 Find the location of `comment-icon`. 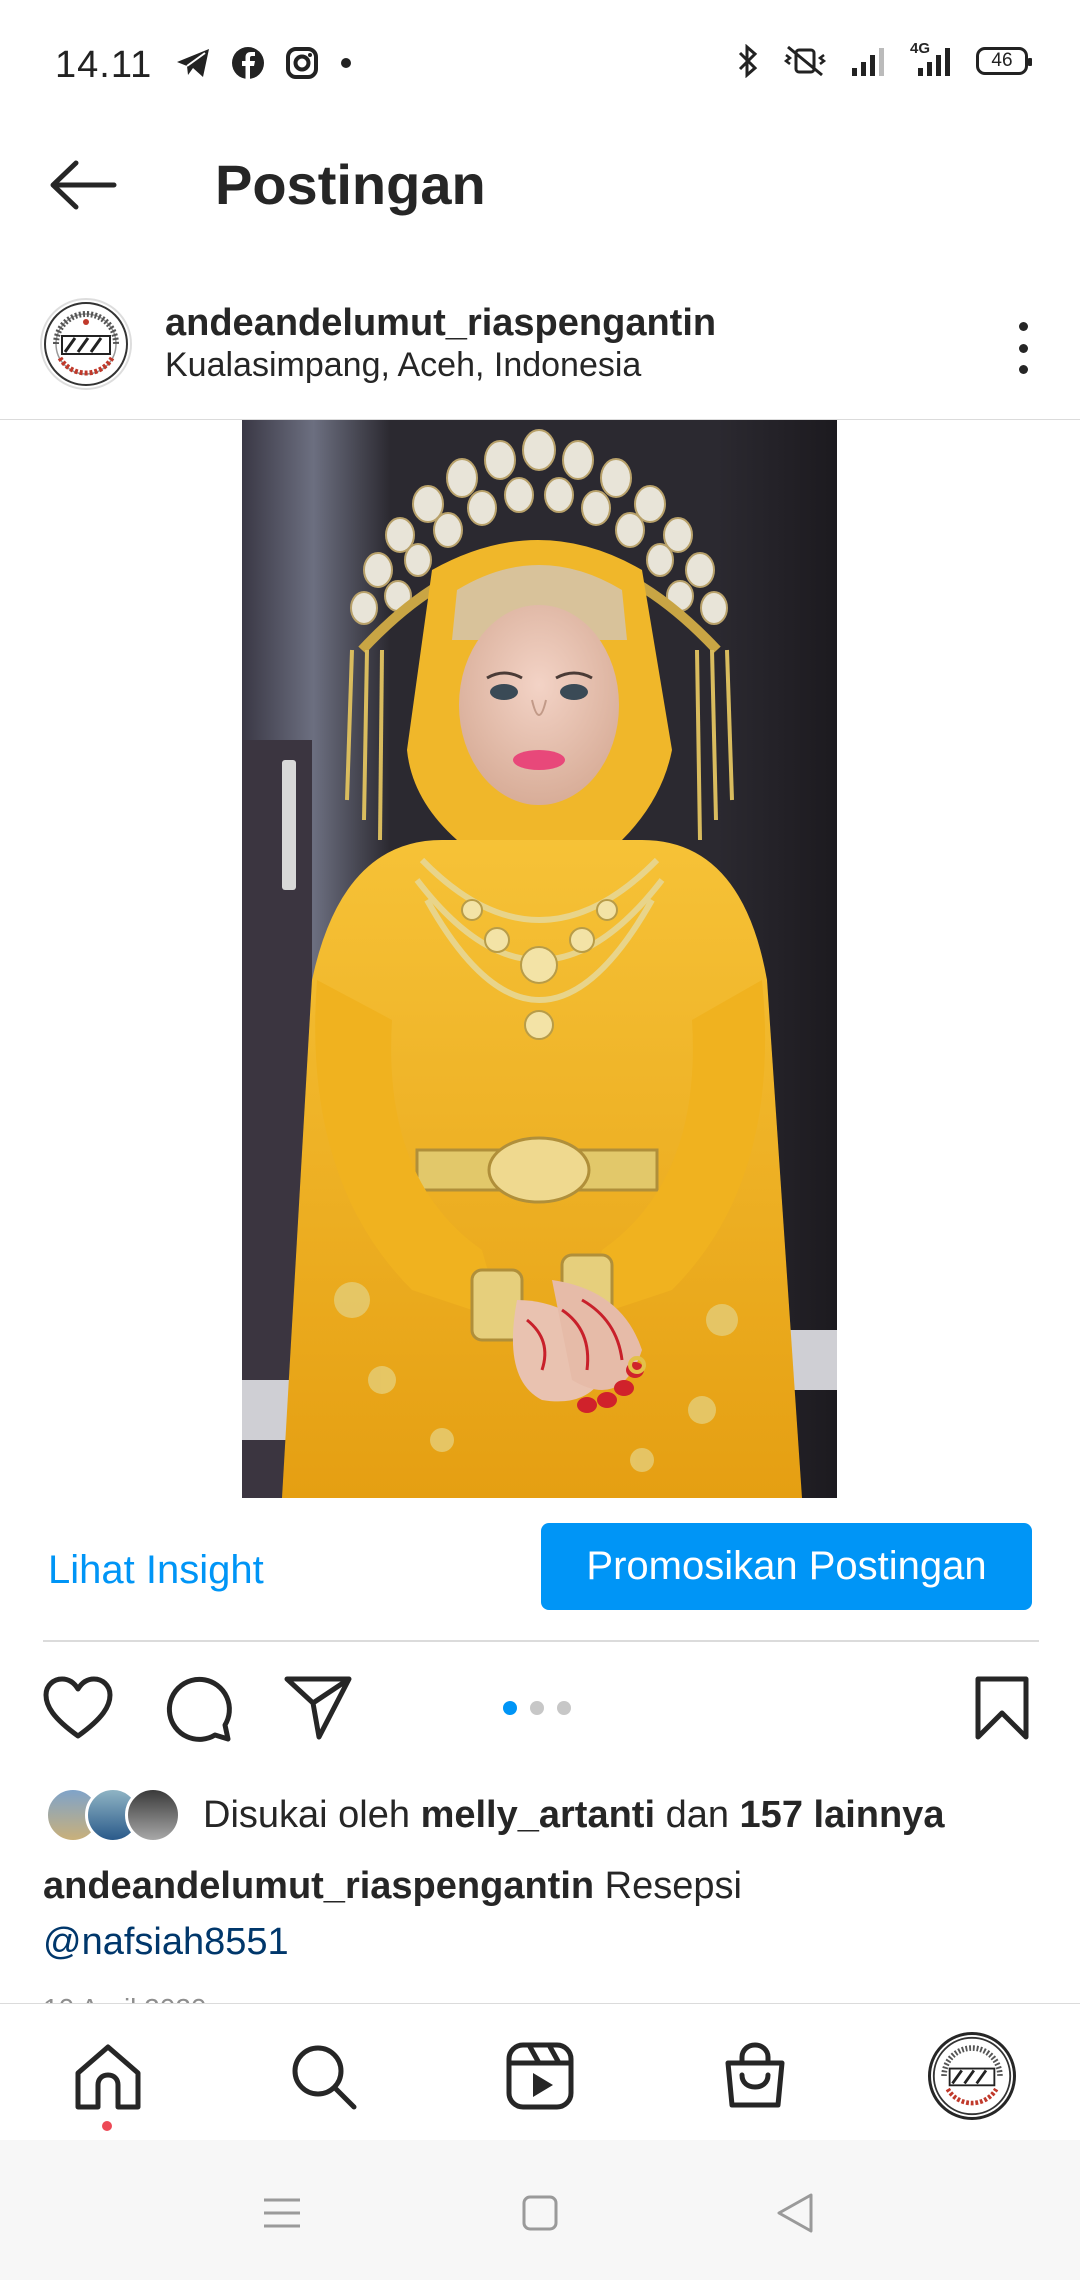

comment-icon is located at coordinates (199, 1709).